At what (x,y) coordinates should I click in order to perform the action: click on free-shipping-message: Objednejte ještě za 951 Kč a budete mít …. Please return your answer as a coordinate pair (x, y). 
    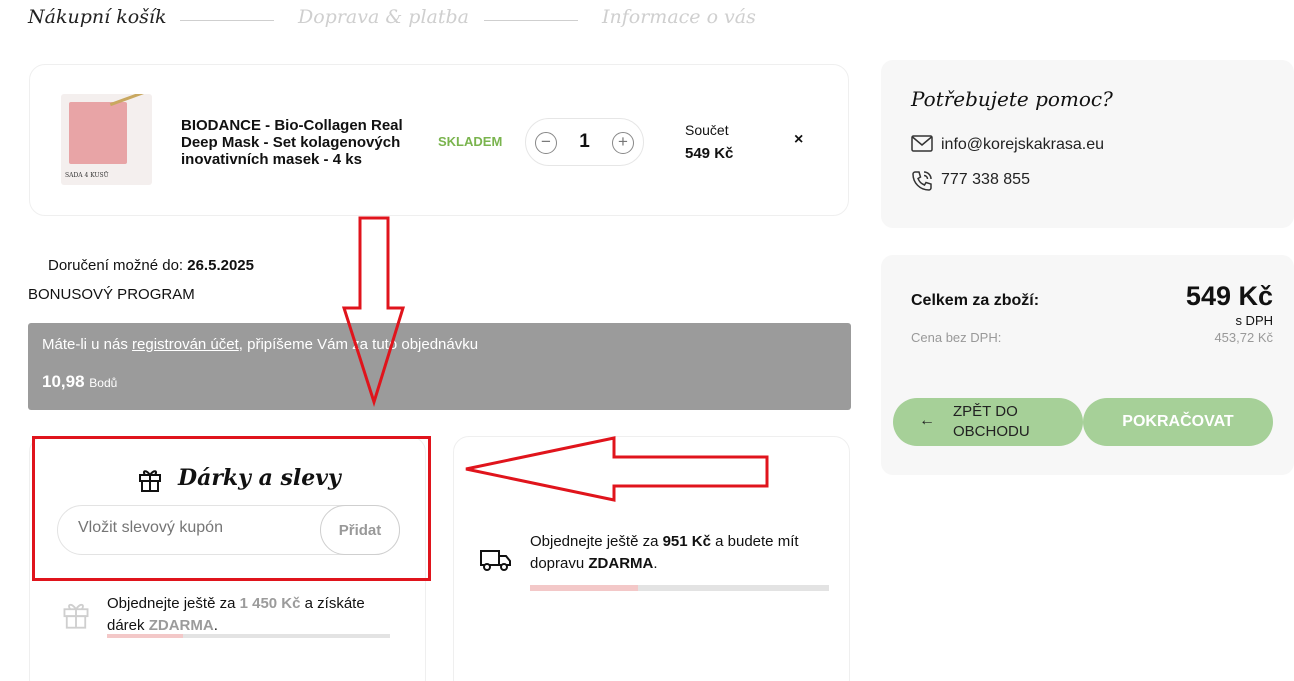
    Looking at the image, I should click on (664, 552).